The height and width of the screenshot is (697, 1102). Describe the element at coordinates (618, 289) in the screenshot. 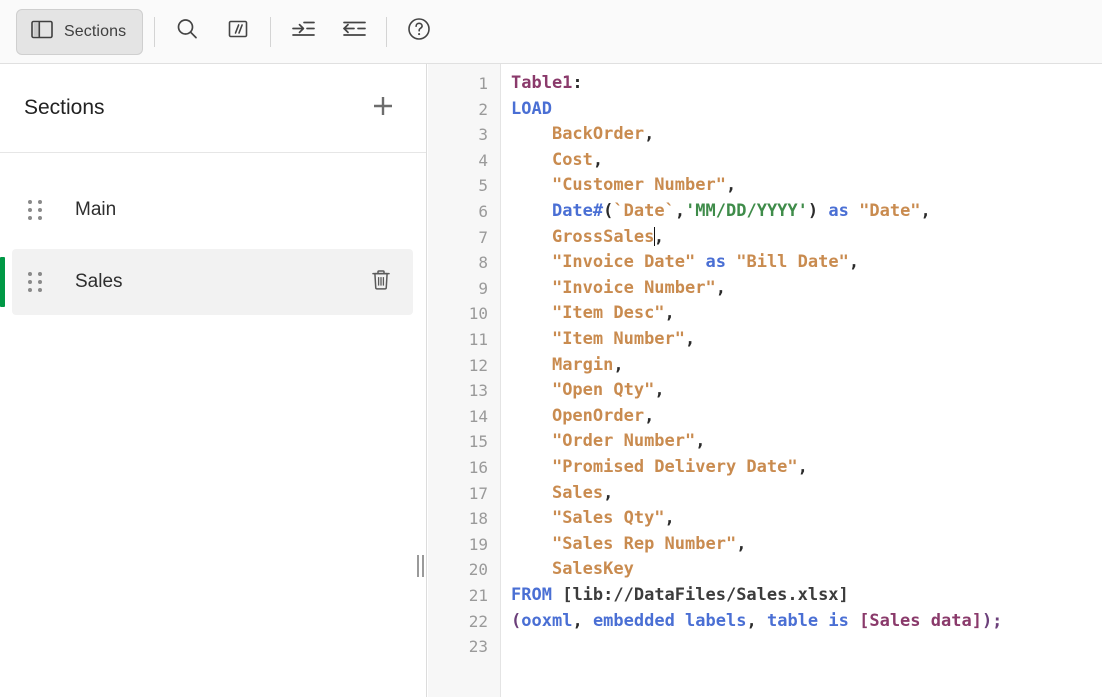

I see `code-line: "Invoice Number",` at that location.